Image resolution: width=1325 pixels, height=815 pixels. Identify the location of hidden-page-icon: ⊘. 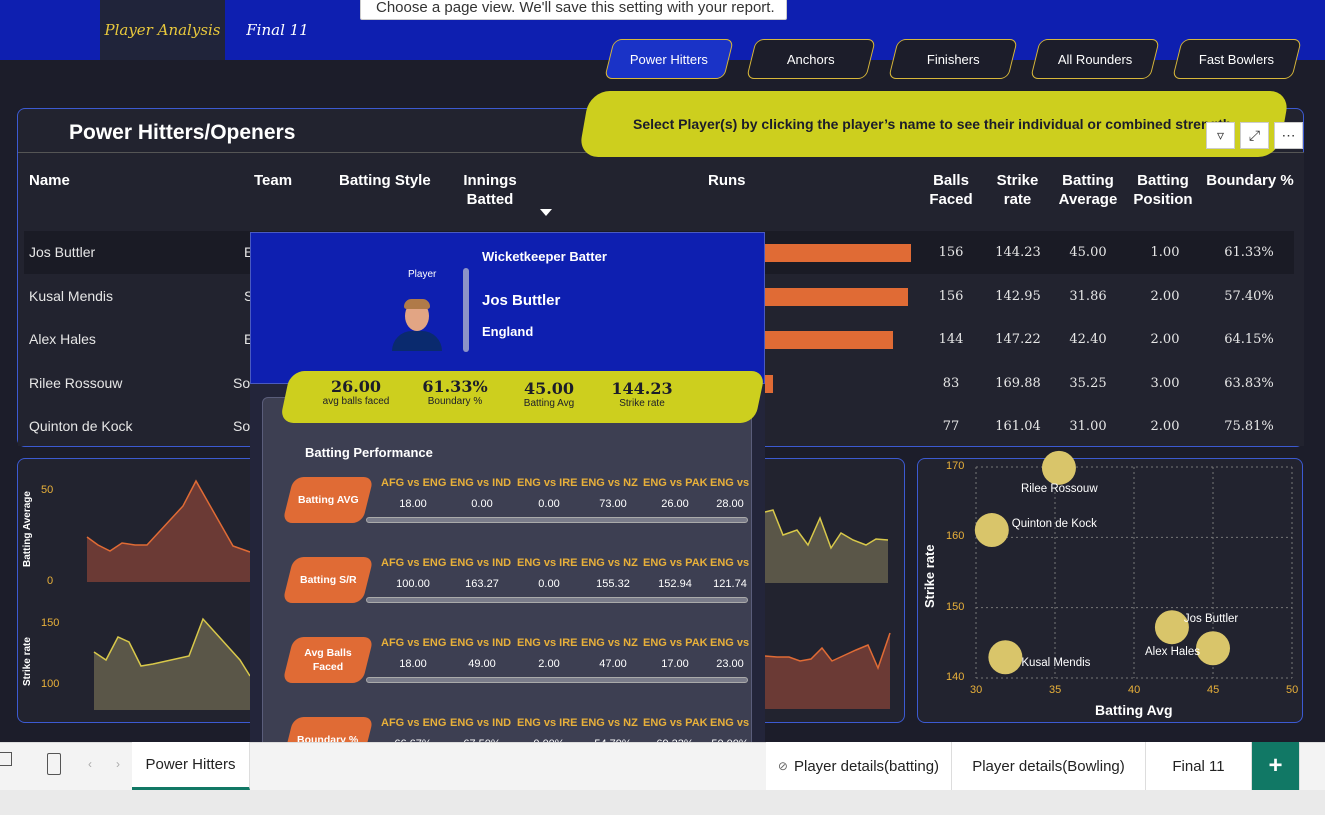
(782, 766).